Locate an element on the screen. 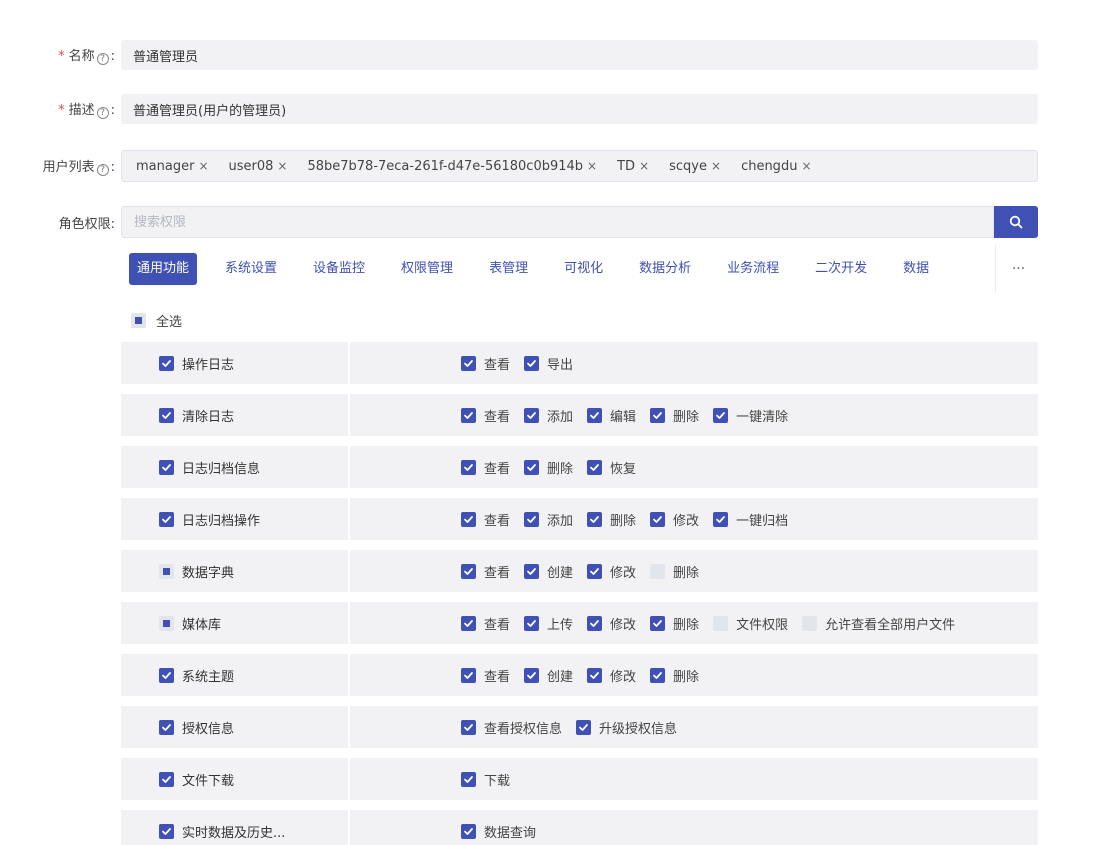  permission-option: 文件权限 is located at coordinates (750, 623).